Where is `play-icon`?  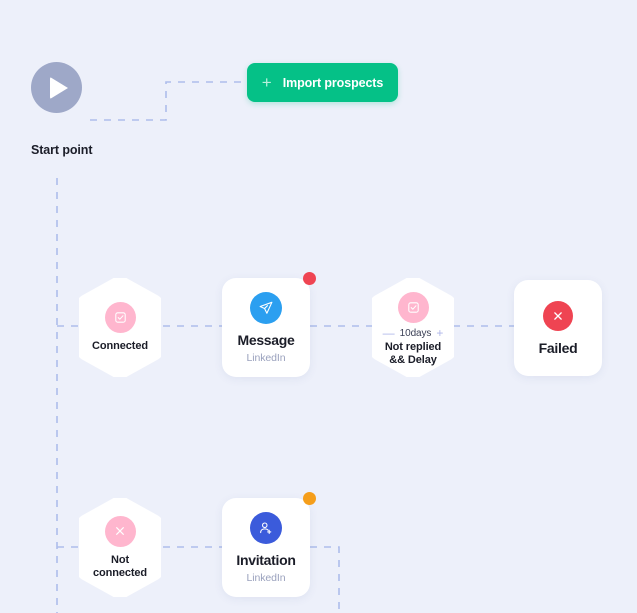 play-icon is located at coordinates (59, 87).